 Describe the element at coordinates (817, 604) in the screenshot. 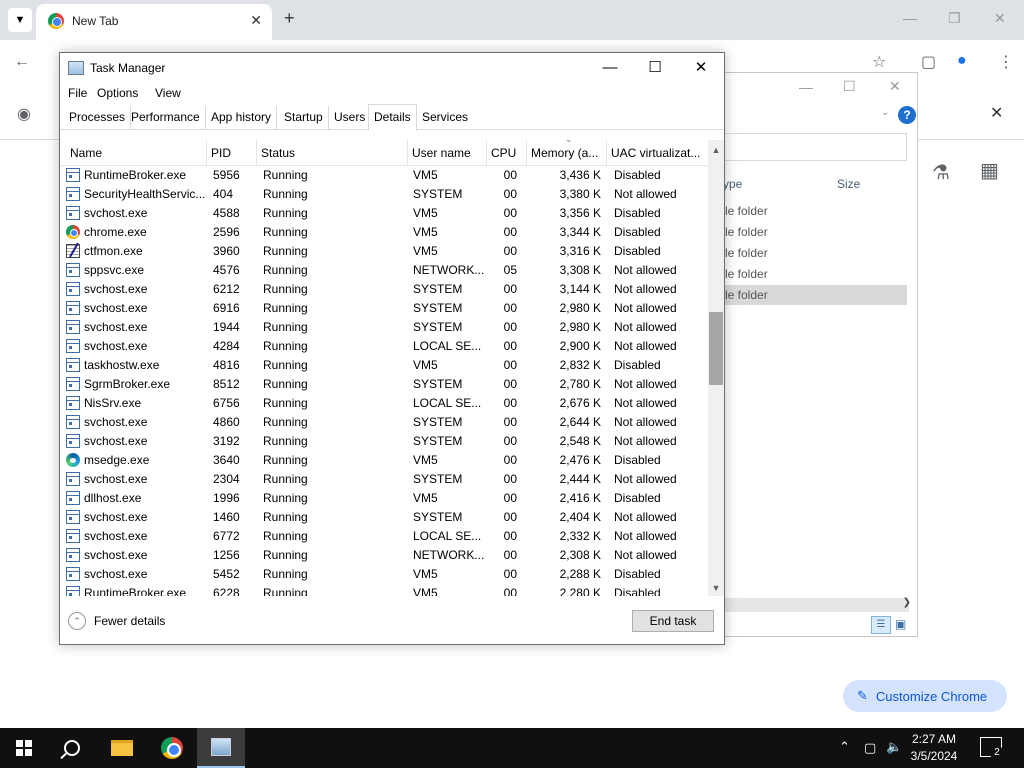

I see `horizontal-scrollbar: ❯` at that location.